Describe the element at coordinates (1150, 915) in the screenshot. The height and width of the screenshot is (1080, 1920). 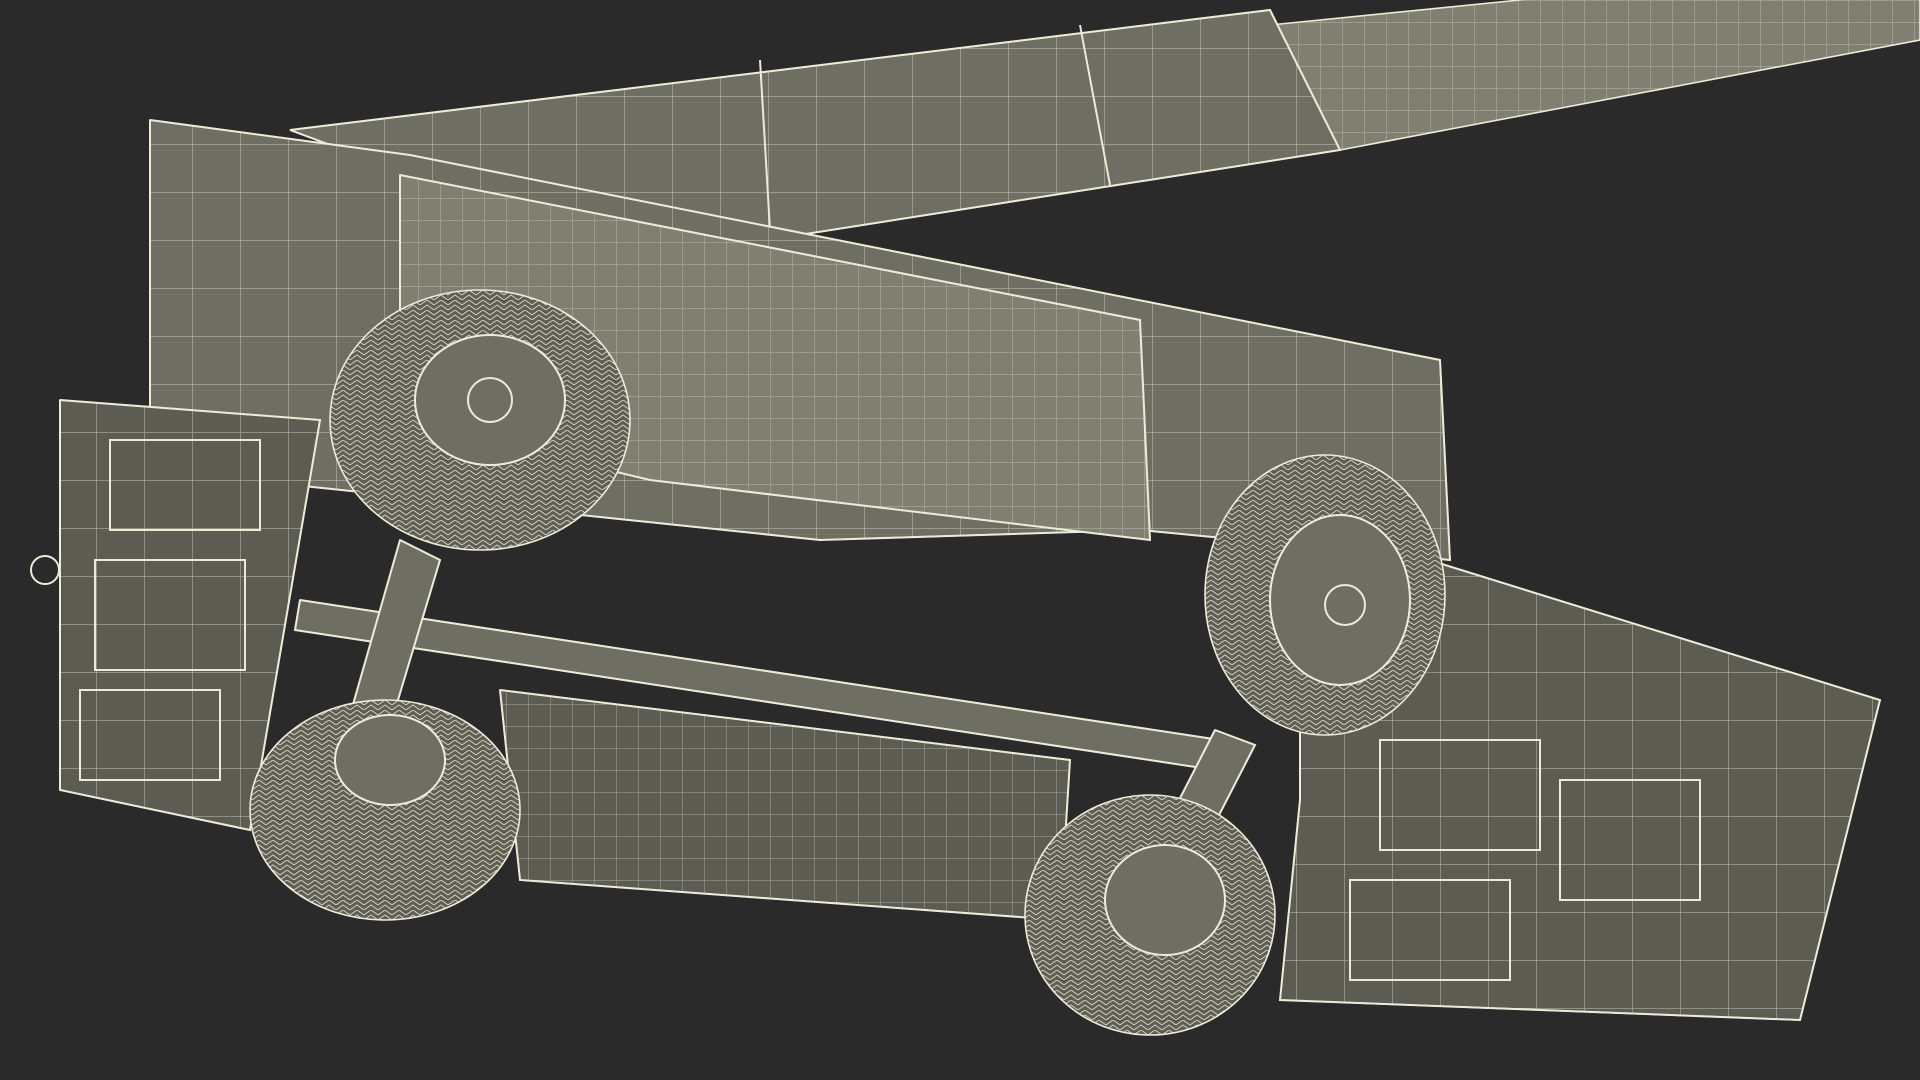
I see `wheel-front-lower` at that location.